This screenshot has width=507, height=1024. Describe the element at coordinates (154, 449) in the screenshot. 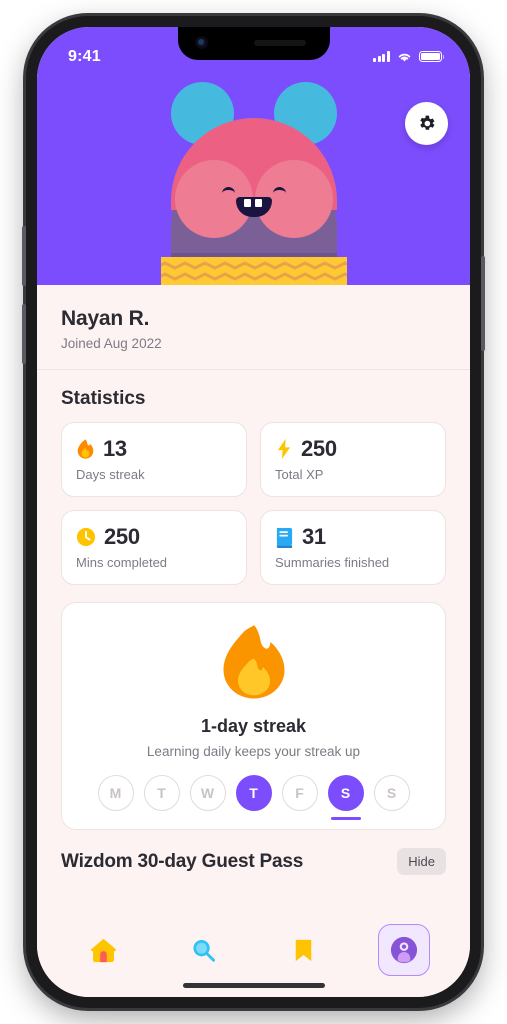

I see `stat-card-header: 13` at that location.